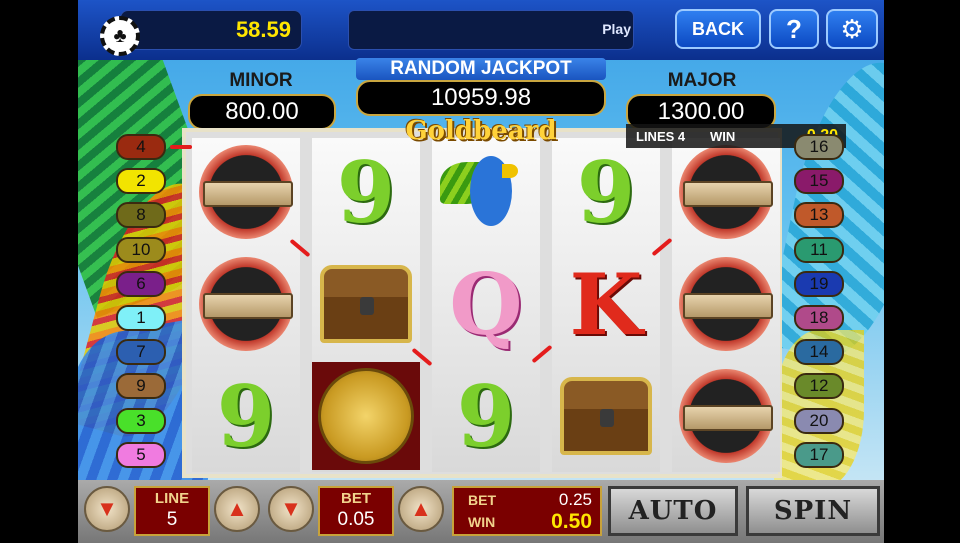 Image resolution: width=960 pixels, height=543 pixels. I want to click on club-icon: ♣, so click(120, 36).